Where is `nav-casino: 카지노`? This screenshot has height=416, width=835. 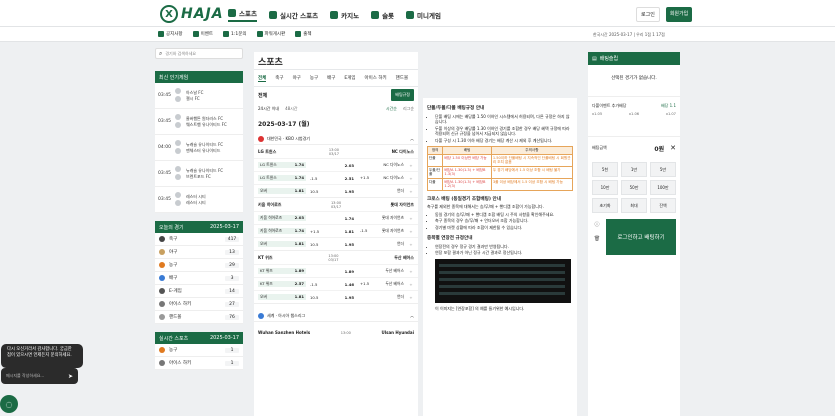
nav-casino: 카지노 is located at coordinates (344, 15).